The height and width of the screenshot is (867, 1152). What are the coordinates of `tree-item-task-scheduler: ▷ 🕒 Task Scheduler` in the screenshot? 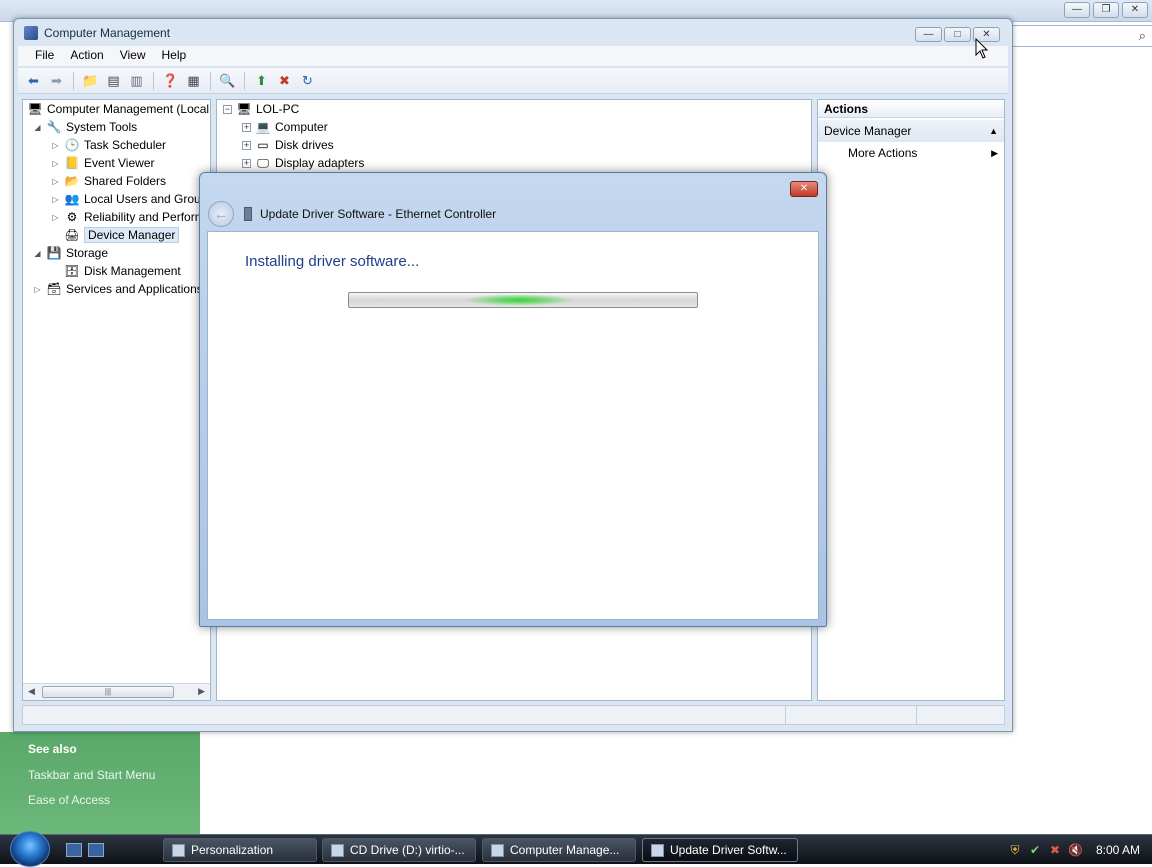 It's located at (108, 145).